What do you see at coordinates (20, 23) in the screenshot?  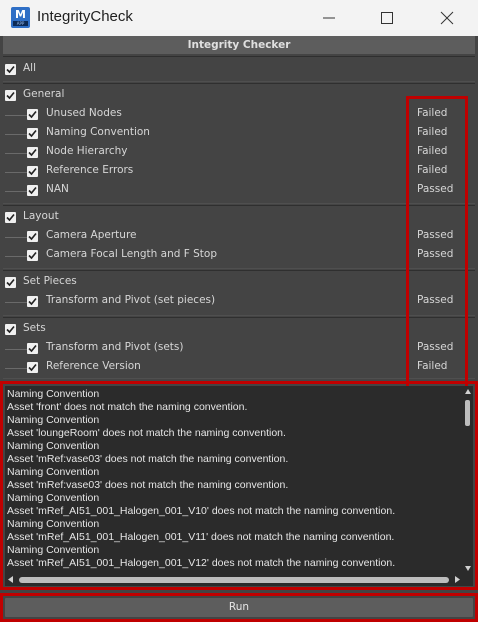 I see `app-icon-sub: APP` at bounding box center [20, 23].